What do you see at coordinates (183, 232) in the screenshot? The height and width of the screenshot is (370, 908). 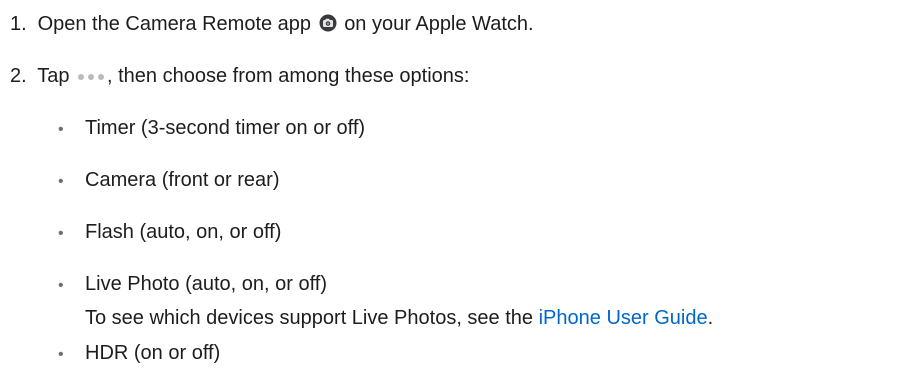 I see `option-label: Flash (auto, on, or off)` at bounding box center [183, 232].